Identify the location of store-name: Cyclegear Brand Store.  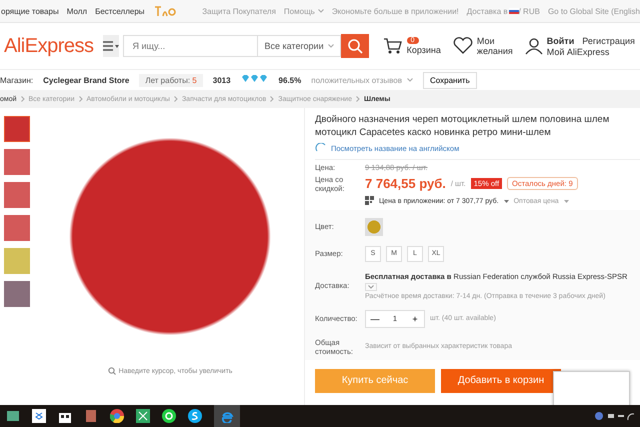
(86, 80).